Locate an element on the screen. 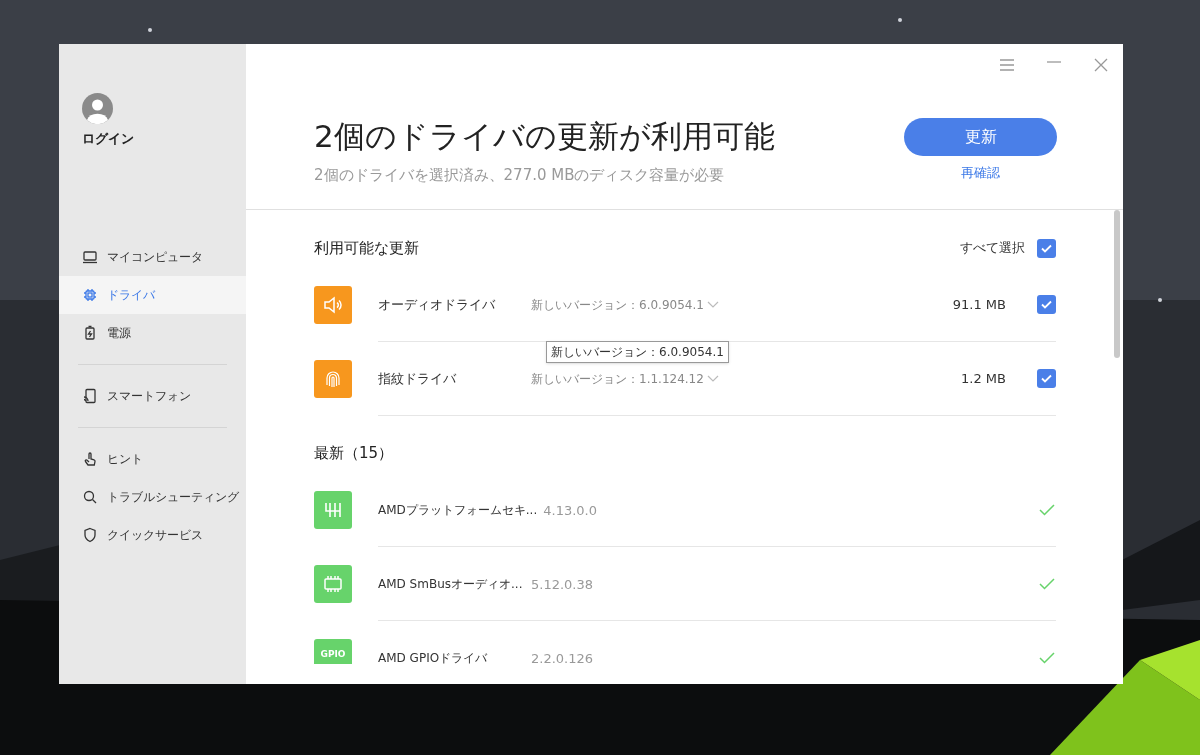 This screenshot has width=1200, height=755. fingerprint-icon is located at coordinates (333, 379).